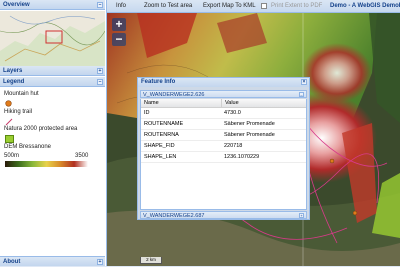  I want to click on legend-label-natura: Natura 2000 protected area, so click(41, 129).